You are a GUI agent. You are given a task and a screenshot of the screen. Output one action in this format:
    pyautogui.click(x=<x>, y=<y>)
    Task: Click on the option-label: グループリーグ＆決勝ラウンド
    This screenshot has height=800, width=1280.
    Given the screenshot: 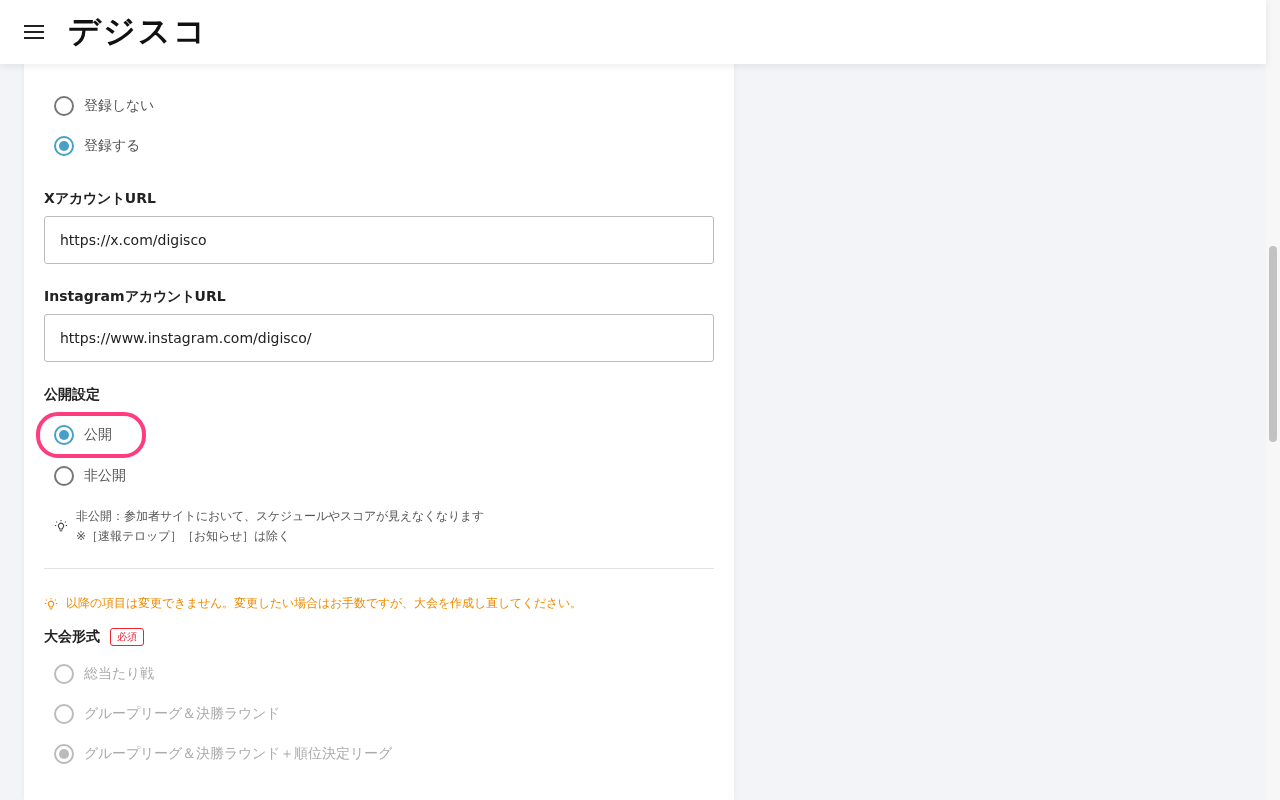 What is the action you would take?
    pyautogui.click(x=182, y=714)
    